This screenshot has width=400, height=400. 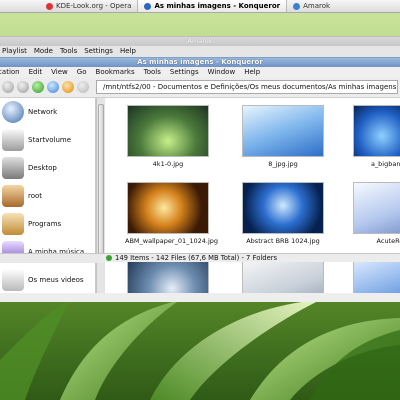 I want to click on taskbar-item-label: KDE-Look.org - Opera, so click(x=94, y=6).